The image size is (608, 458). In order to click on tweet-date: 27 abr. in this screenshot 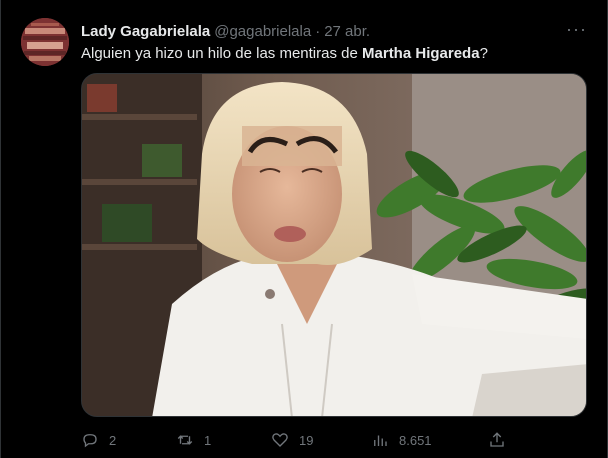, I will do `click(347, 31)`.